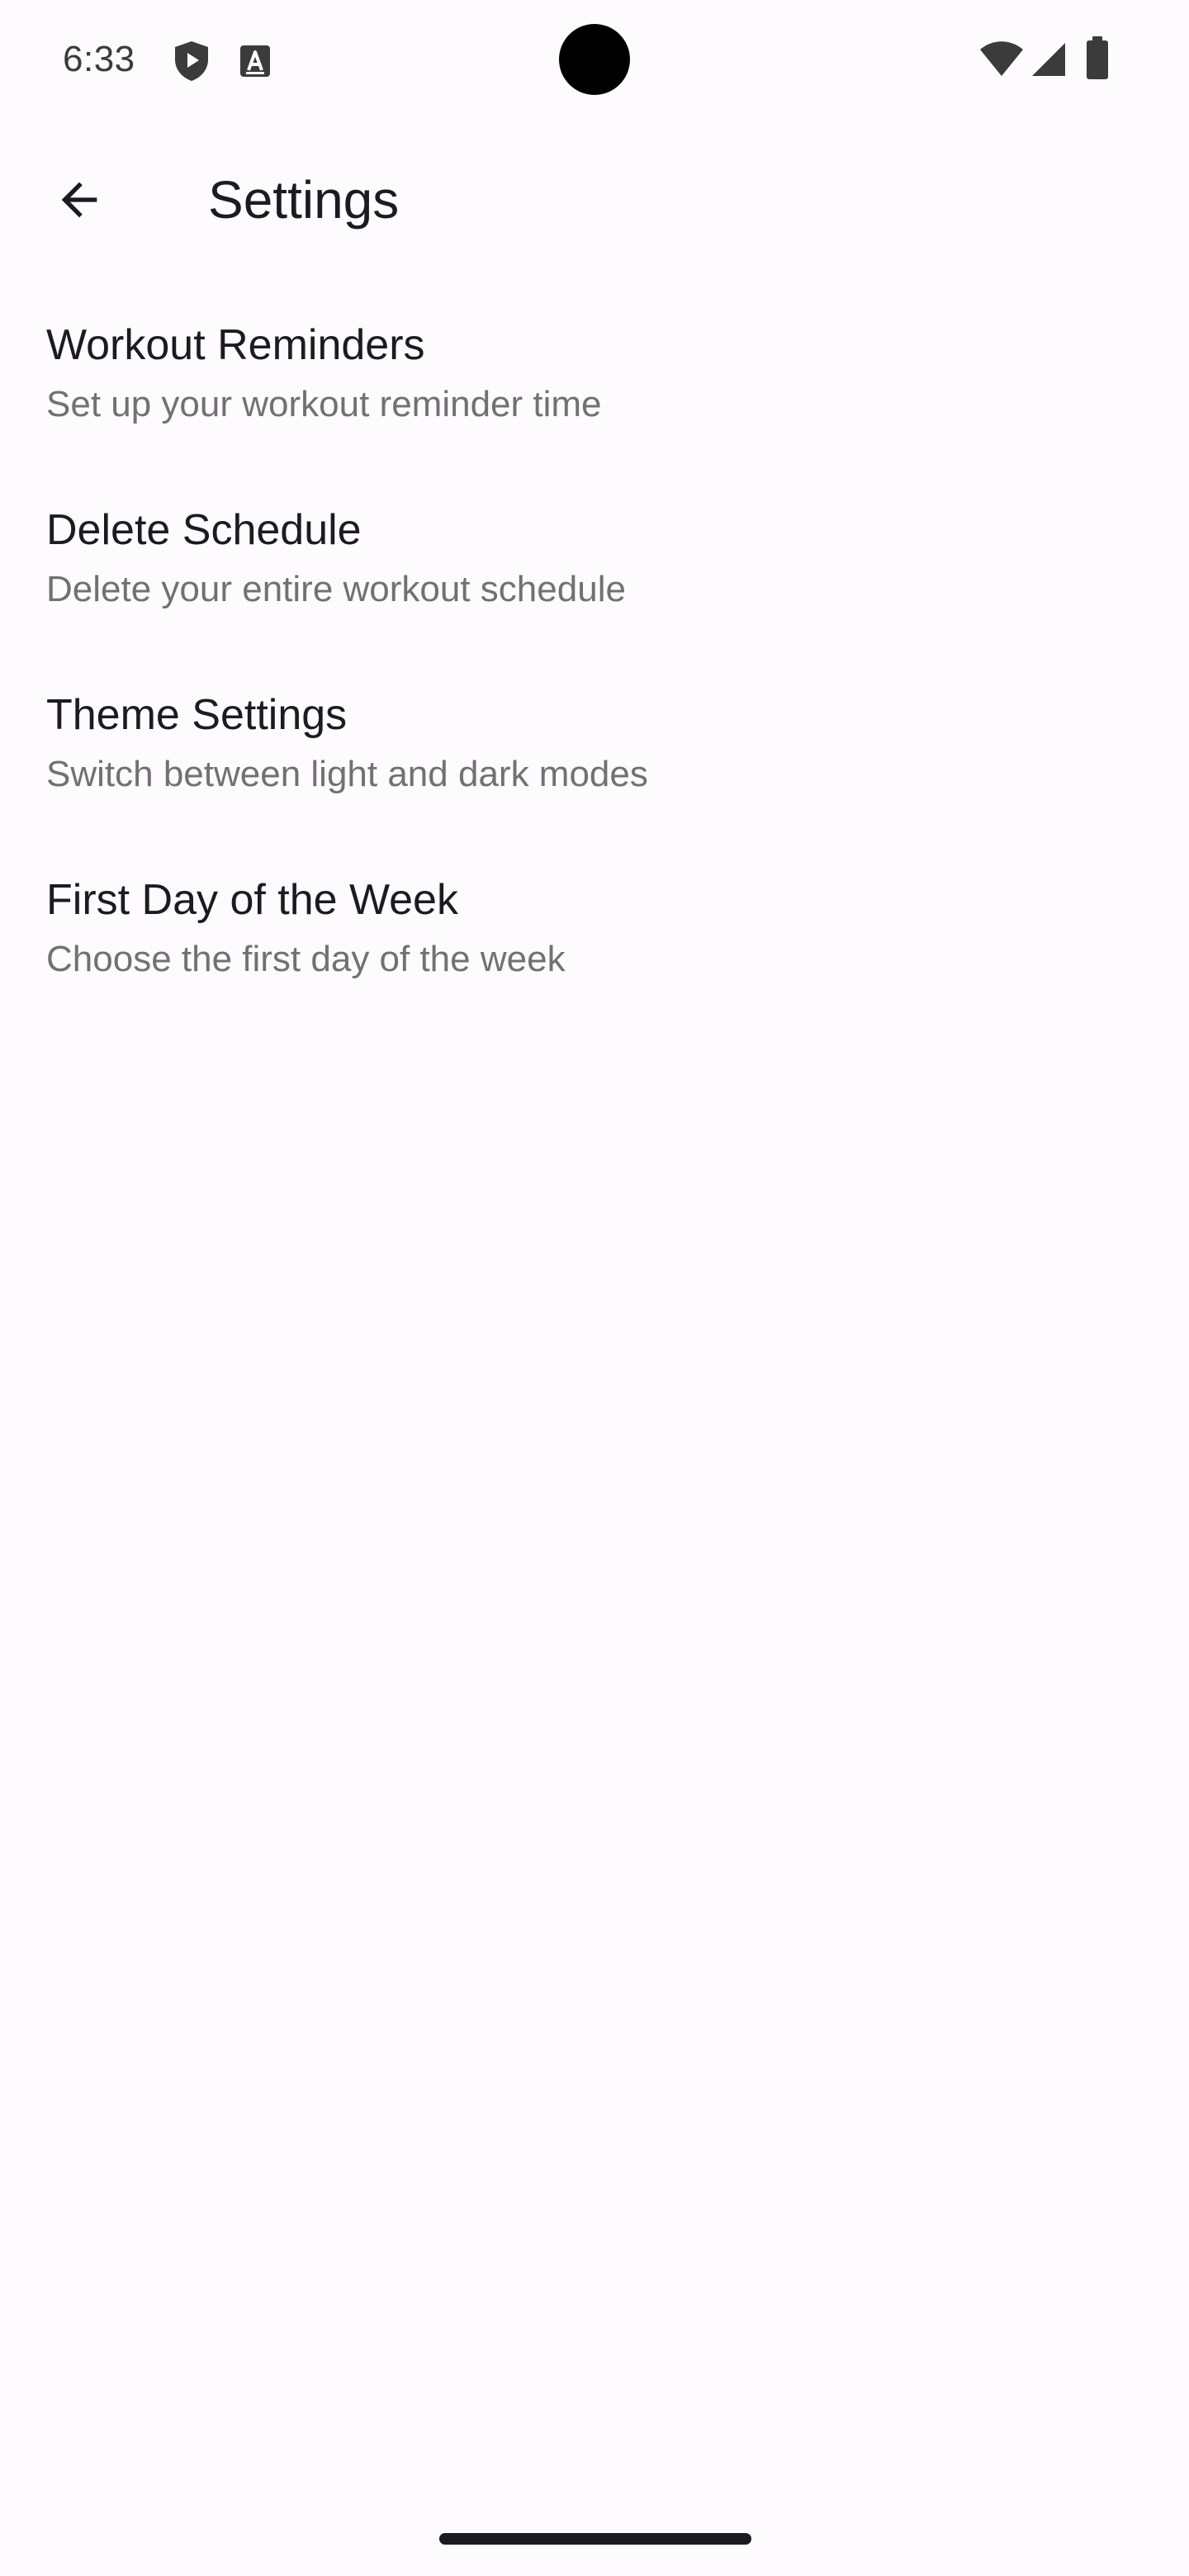 The image size is (1189, 2576). I want to click on item-subtitle: Delete your entire workout schedule, so click(336, 589).